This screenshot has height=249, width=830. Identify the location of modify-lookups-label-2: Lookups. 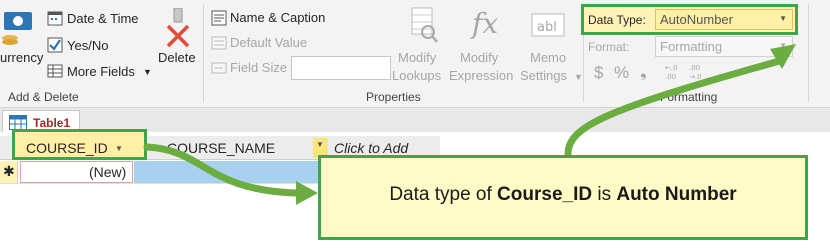
(416, 76).